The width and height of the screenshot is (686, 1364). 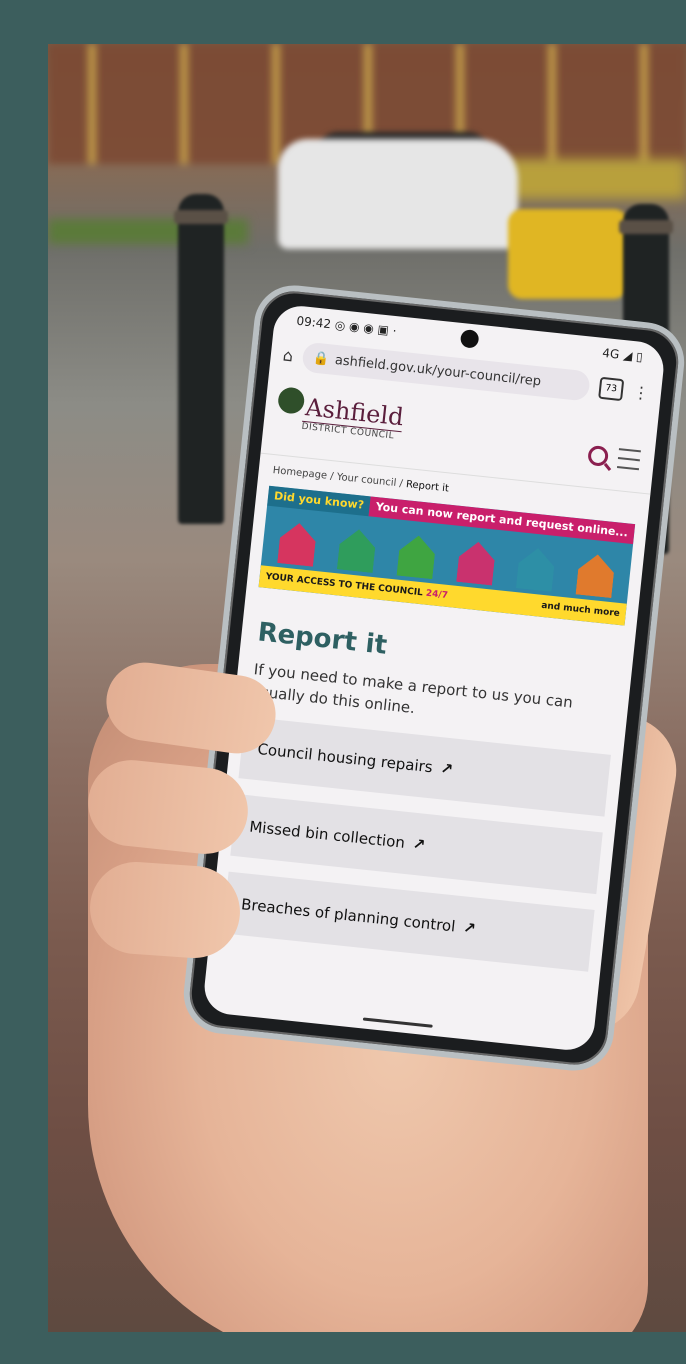 I want to click on breadcrumb-home: Homepage, so click(x=299, y=473).